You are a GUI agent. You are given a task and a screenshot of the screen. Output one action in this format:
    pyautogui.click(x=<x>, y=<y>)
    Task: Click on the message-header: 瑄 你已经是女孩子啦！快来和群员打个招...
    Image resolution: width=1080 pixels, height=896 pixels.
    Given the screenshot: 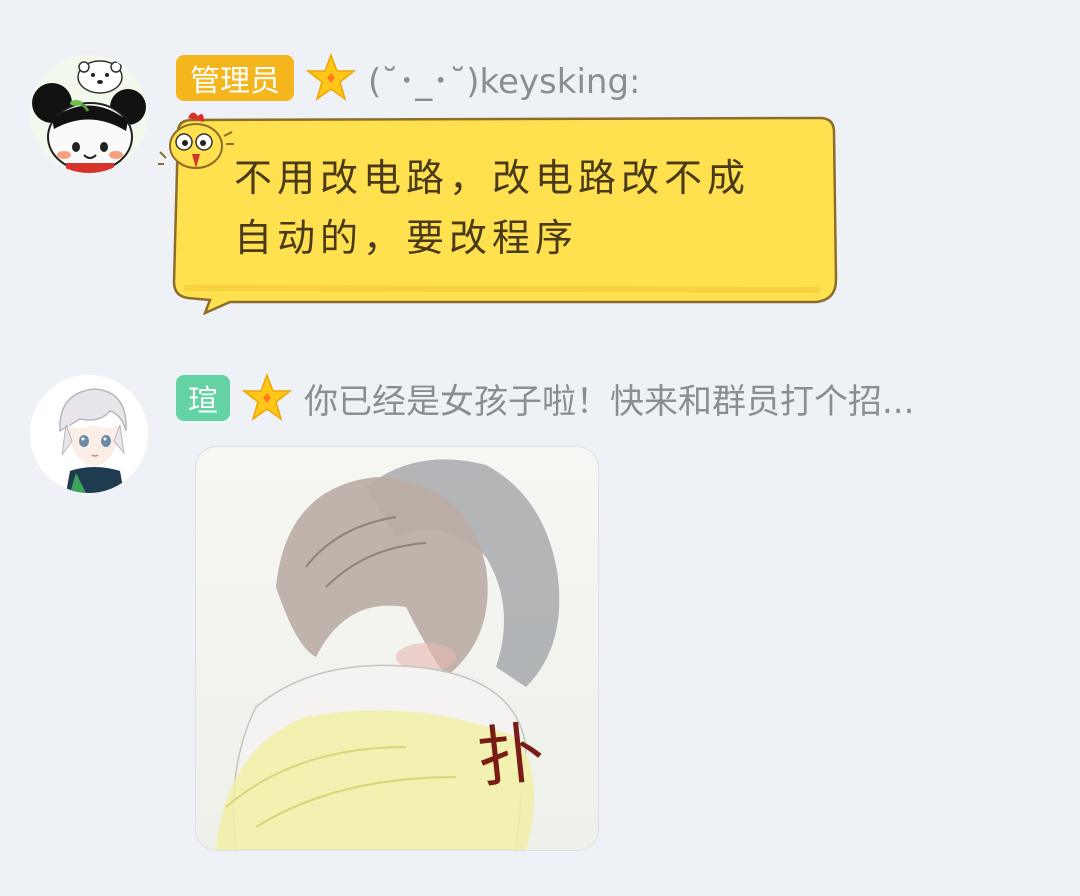 What is the action you would take?
    pyautogui.click(x=545, y=398)
    